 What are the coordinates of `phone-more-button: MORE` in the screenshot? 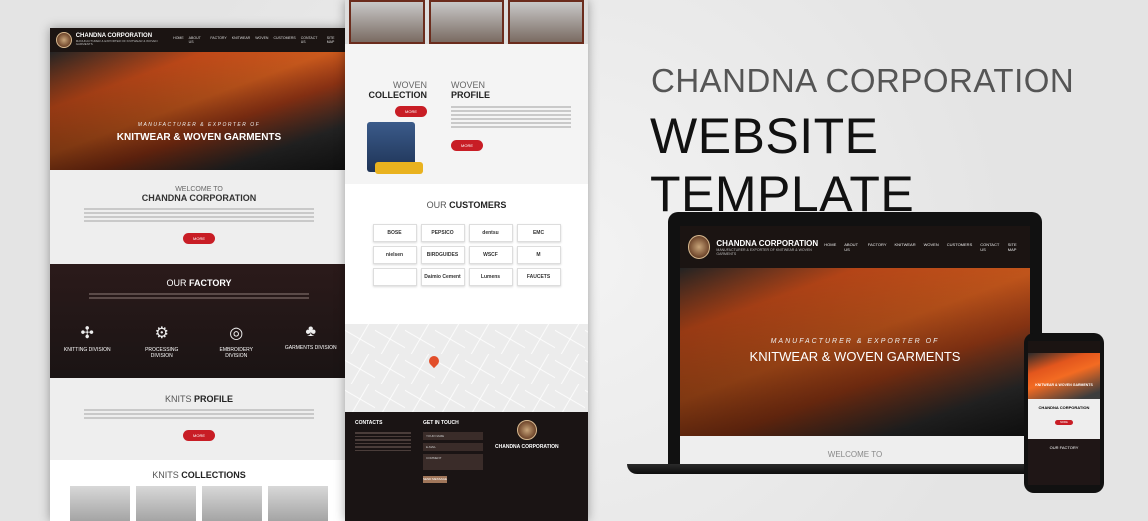 It's located at (1064, 422).